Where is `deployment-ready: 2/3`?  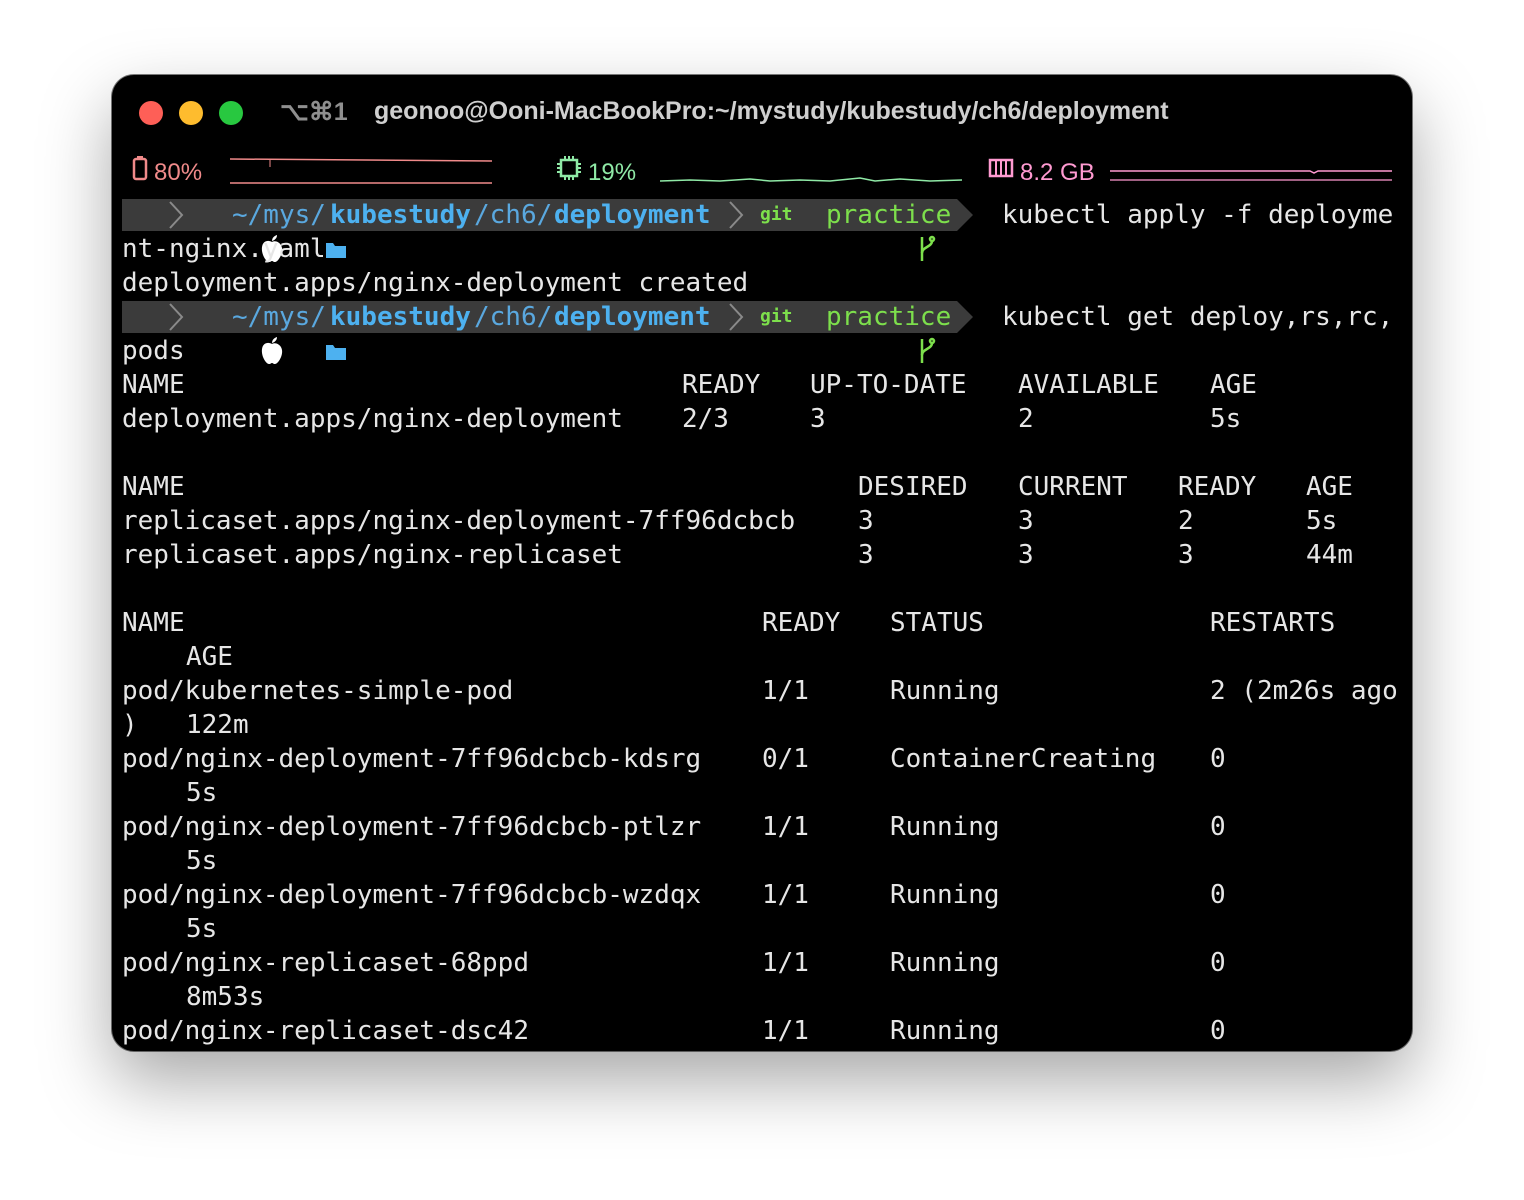
deployment-ready: 2/3 is located at coordinates (705, 419).